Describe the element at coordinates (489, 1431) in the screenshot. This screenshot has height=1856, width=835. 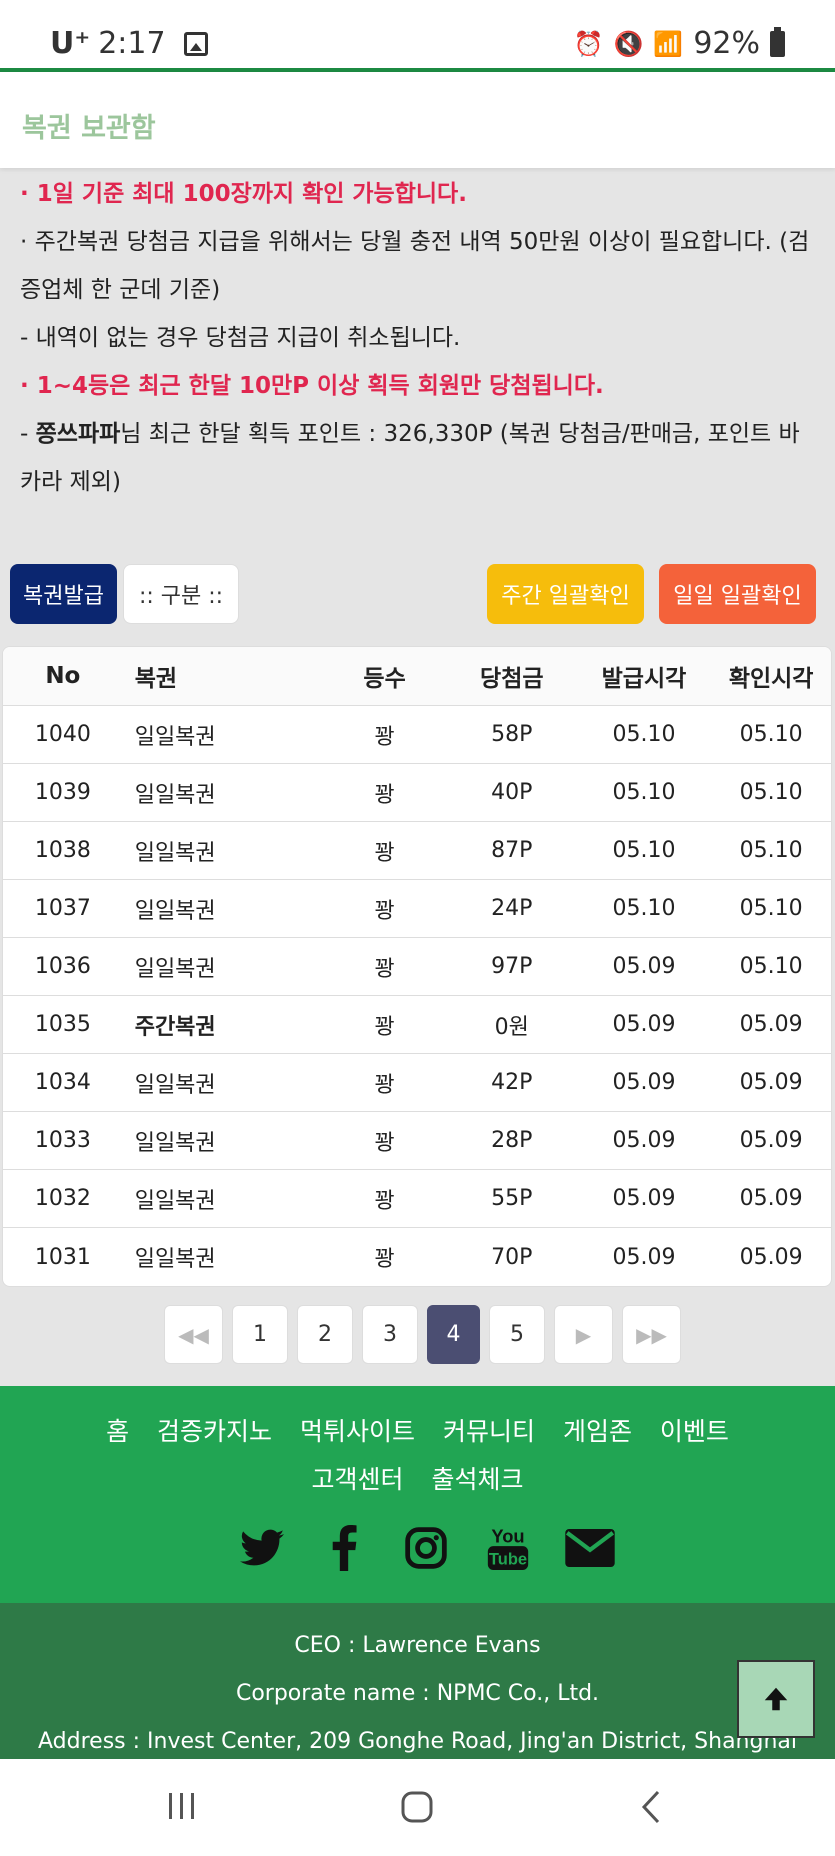
I see `footer-link-community: 커뮤니티` at that location.